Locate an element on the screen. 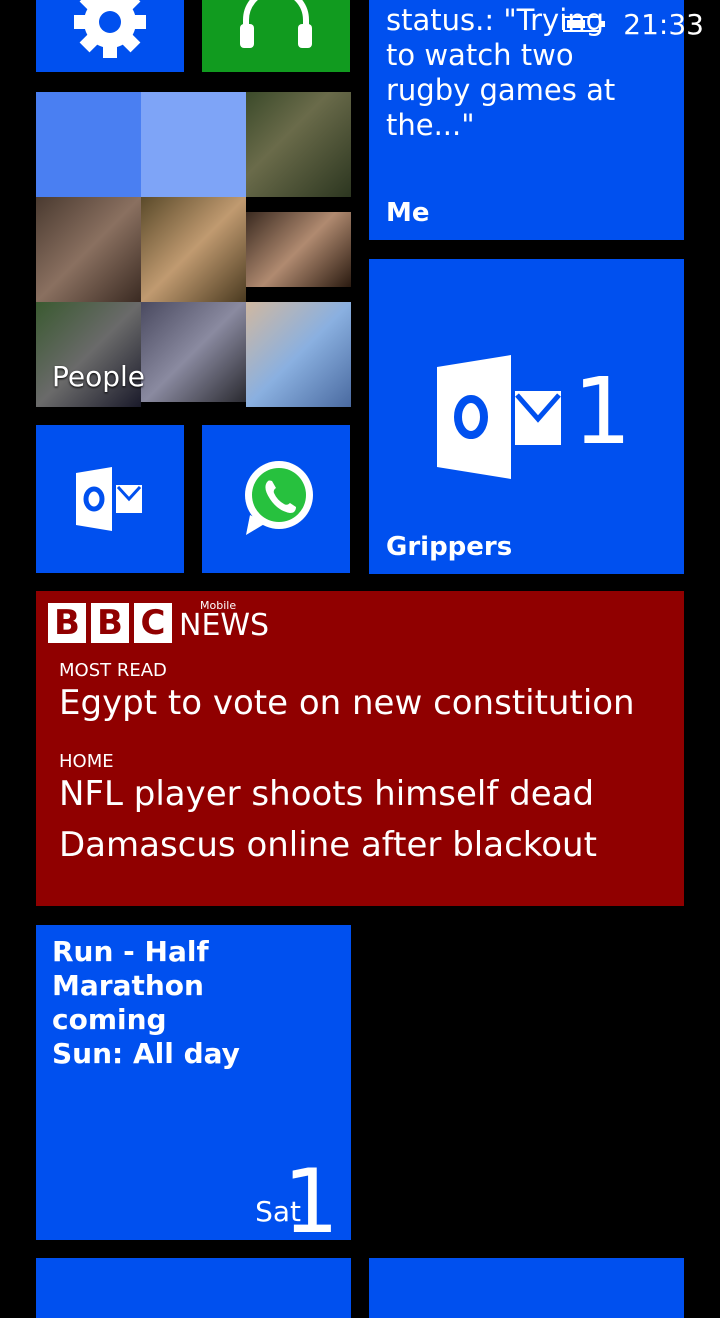 The height and width of the screenshot is (1318, 720). status-bar: 21:33 is located at coordinates (633, 24).